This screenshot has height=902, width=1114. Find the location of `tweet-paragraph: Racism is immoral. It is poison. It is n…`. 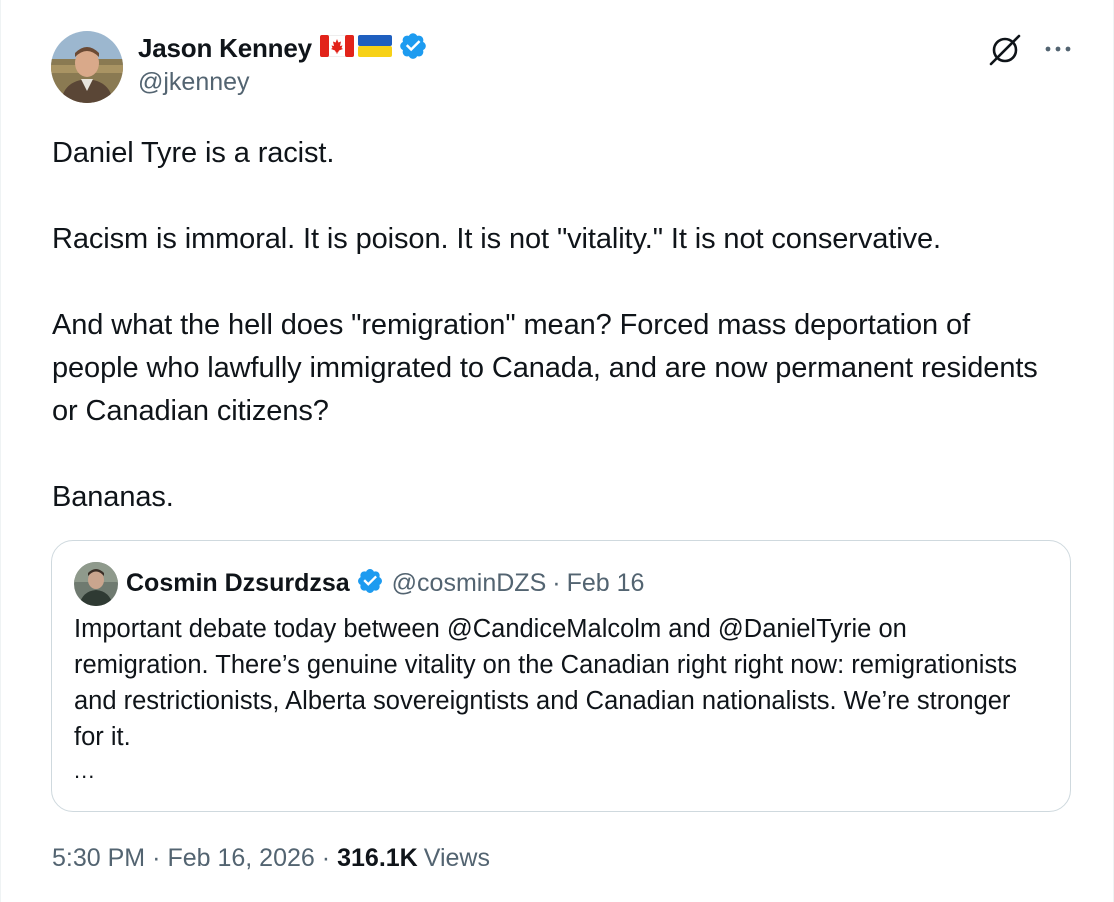

tweet-paragraph: Racism is immoral. It is poison. It is n… is located at coordinates (496, 239).